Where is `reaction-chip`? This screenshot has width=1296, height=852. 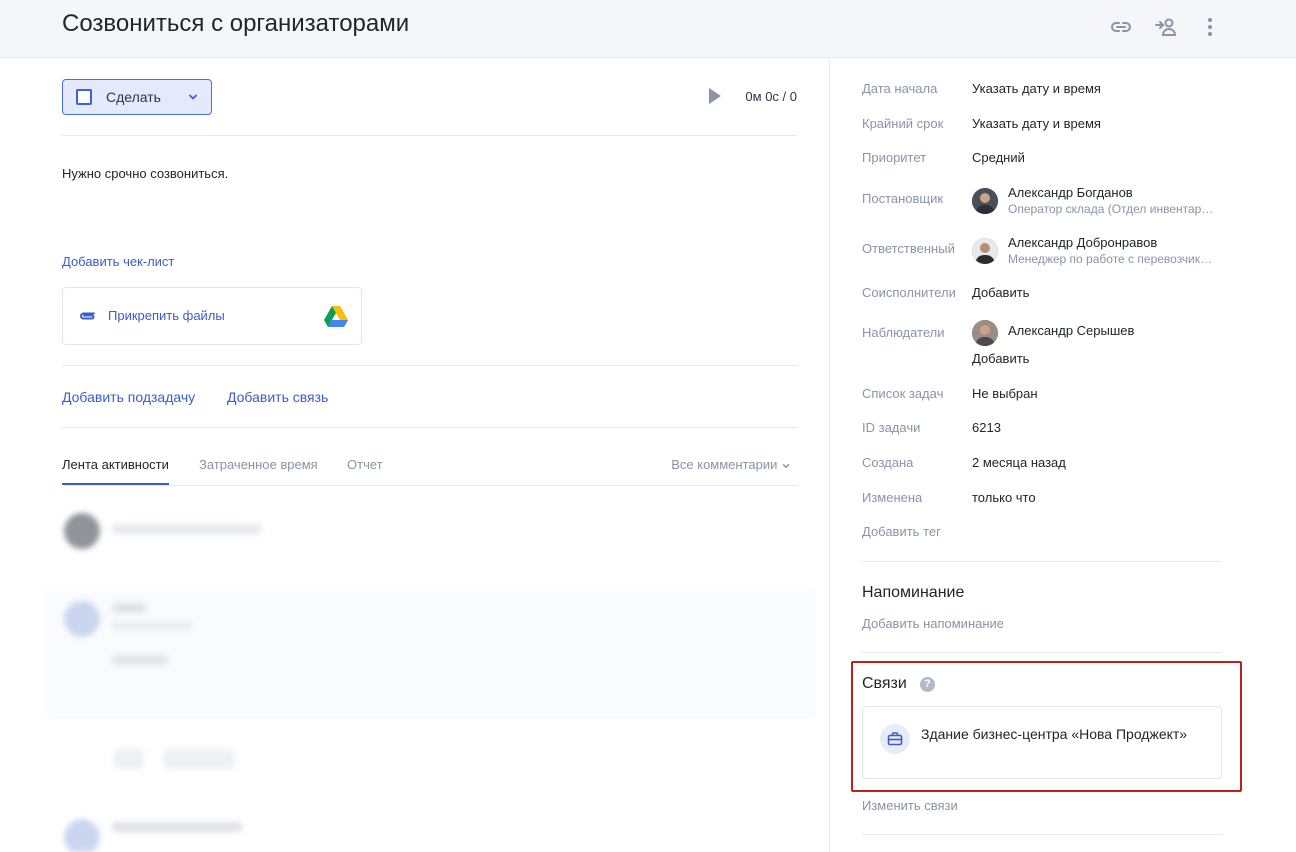
reaction-chip is located at coordinates (129, 759).